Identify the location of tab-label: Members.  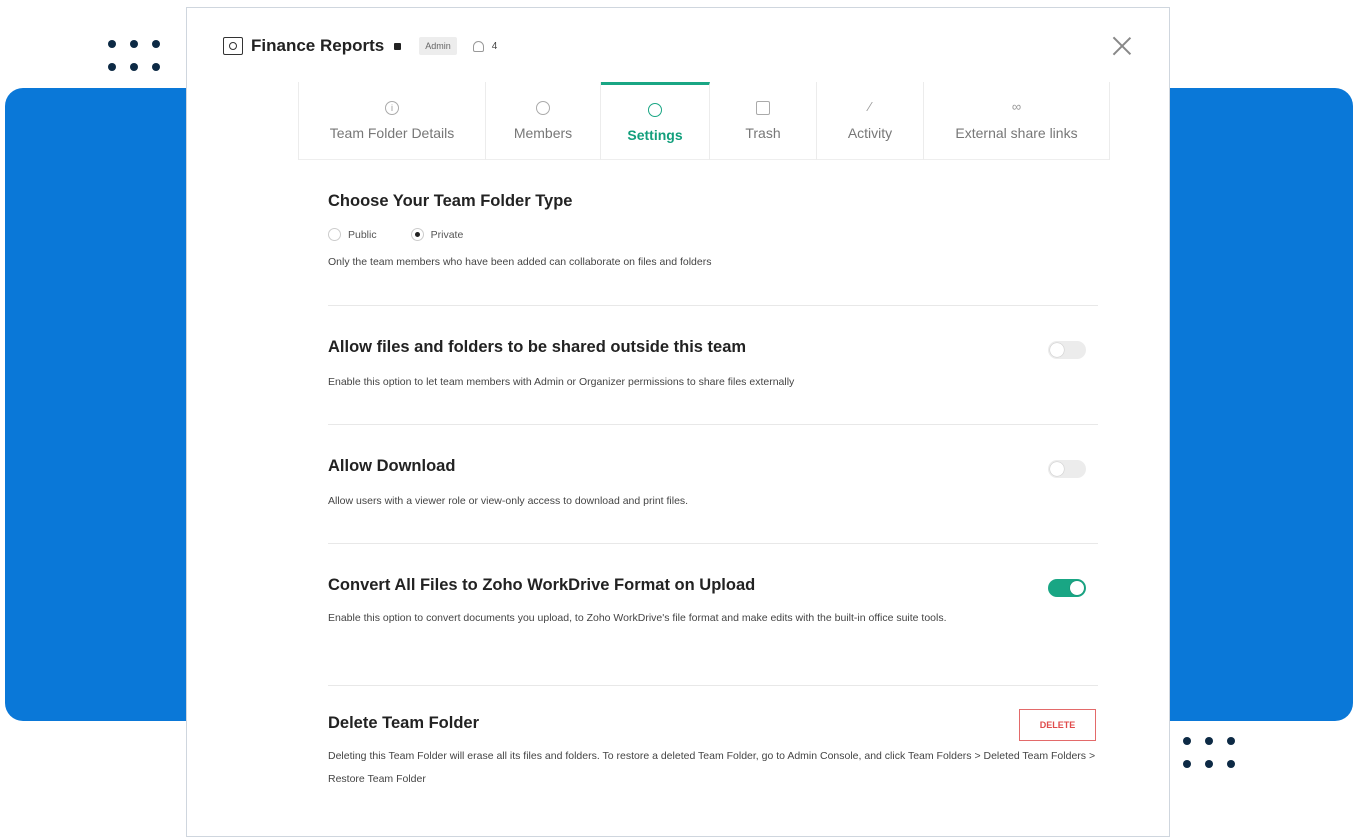
(543, 133).